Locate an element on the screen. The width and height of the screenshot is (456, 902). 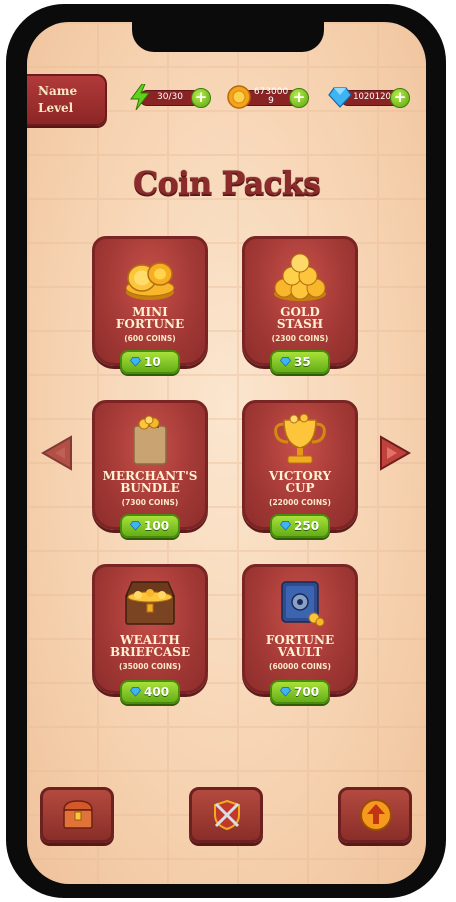
pack-name-line2: BRIEFCASE is located at coordinates (150, 652).